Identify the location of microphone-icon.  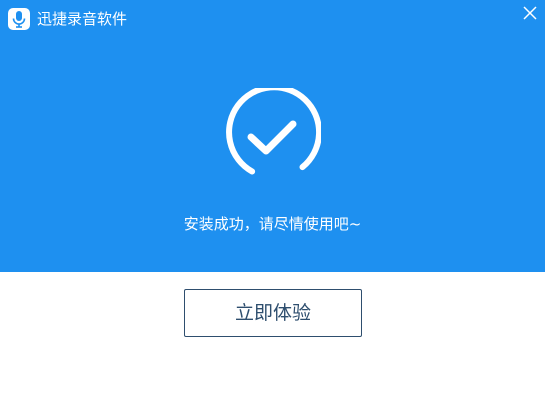
(19, 19).